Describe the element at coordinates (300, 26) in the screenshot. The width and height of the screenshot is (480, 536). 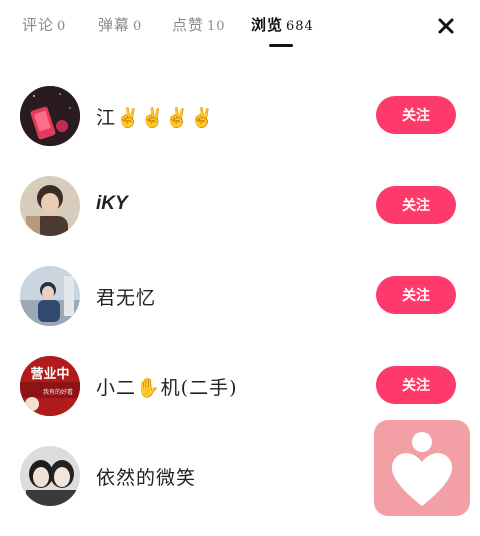
I see `tab-count: 684` at that location.